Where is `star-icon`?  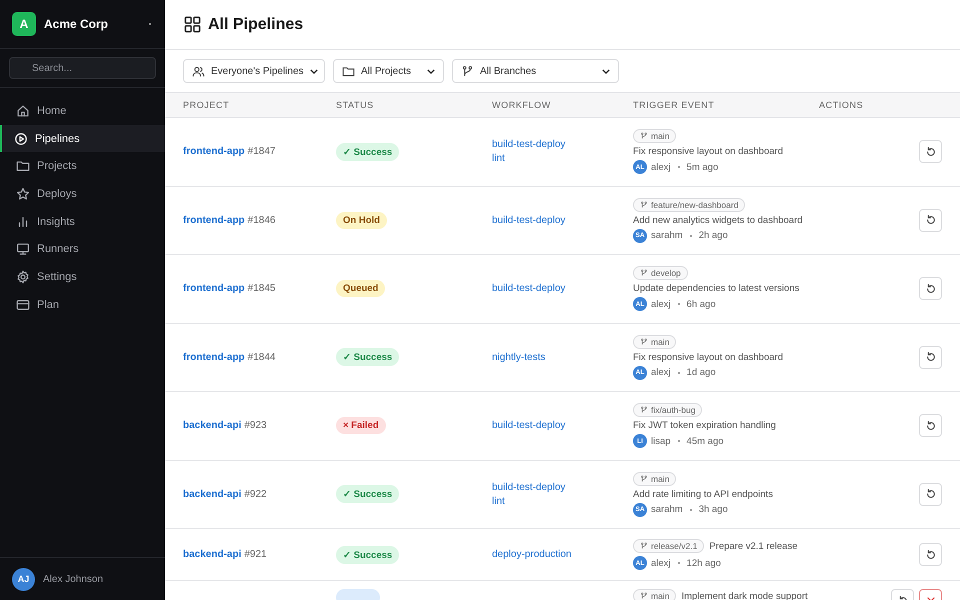
star-icon is located at coordinates (23, 193).